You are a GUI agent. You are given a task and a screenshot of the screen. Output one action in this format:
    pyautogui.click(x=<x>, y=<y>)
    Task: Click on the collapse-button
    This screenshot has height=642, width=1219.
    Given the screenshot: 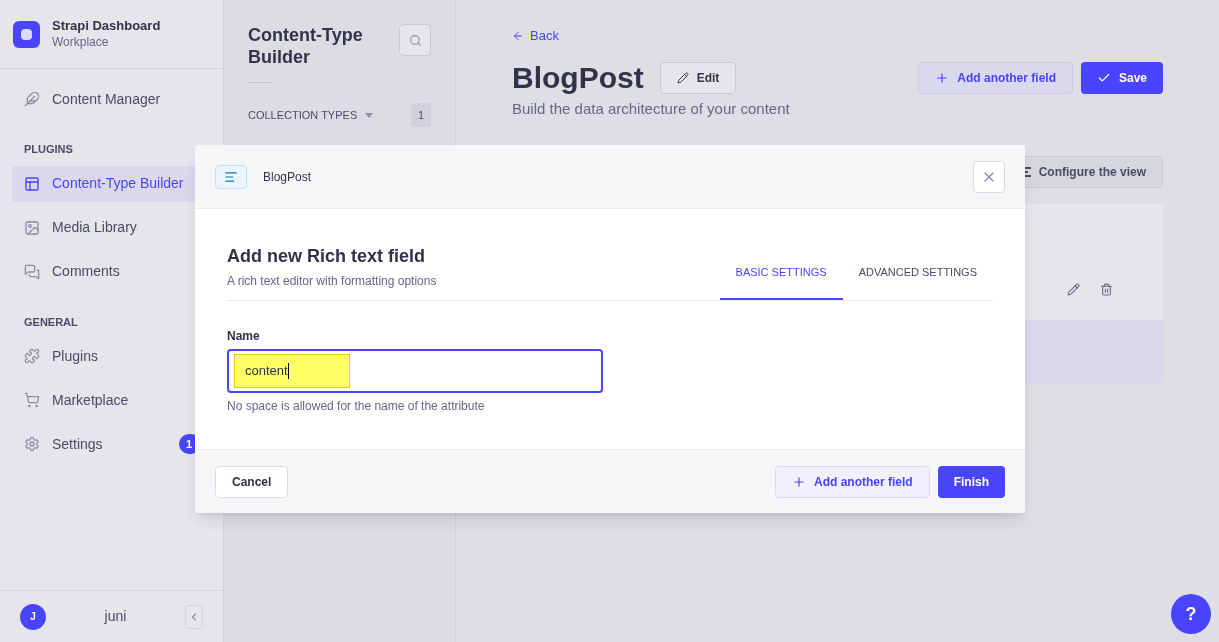 What is the action you would take?
    pyautogui.click(x=194, y=616)
    